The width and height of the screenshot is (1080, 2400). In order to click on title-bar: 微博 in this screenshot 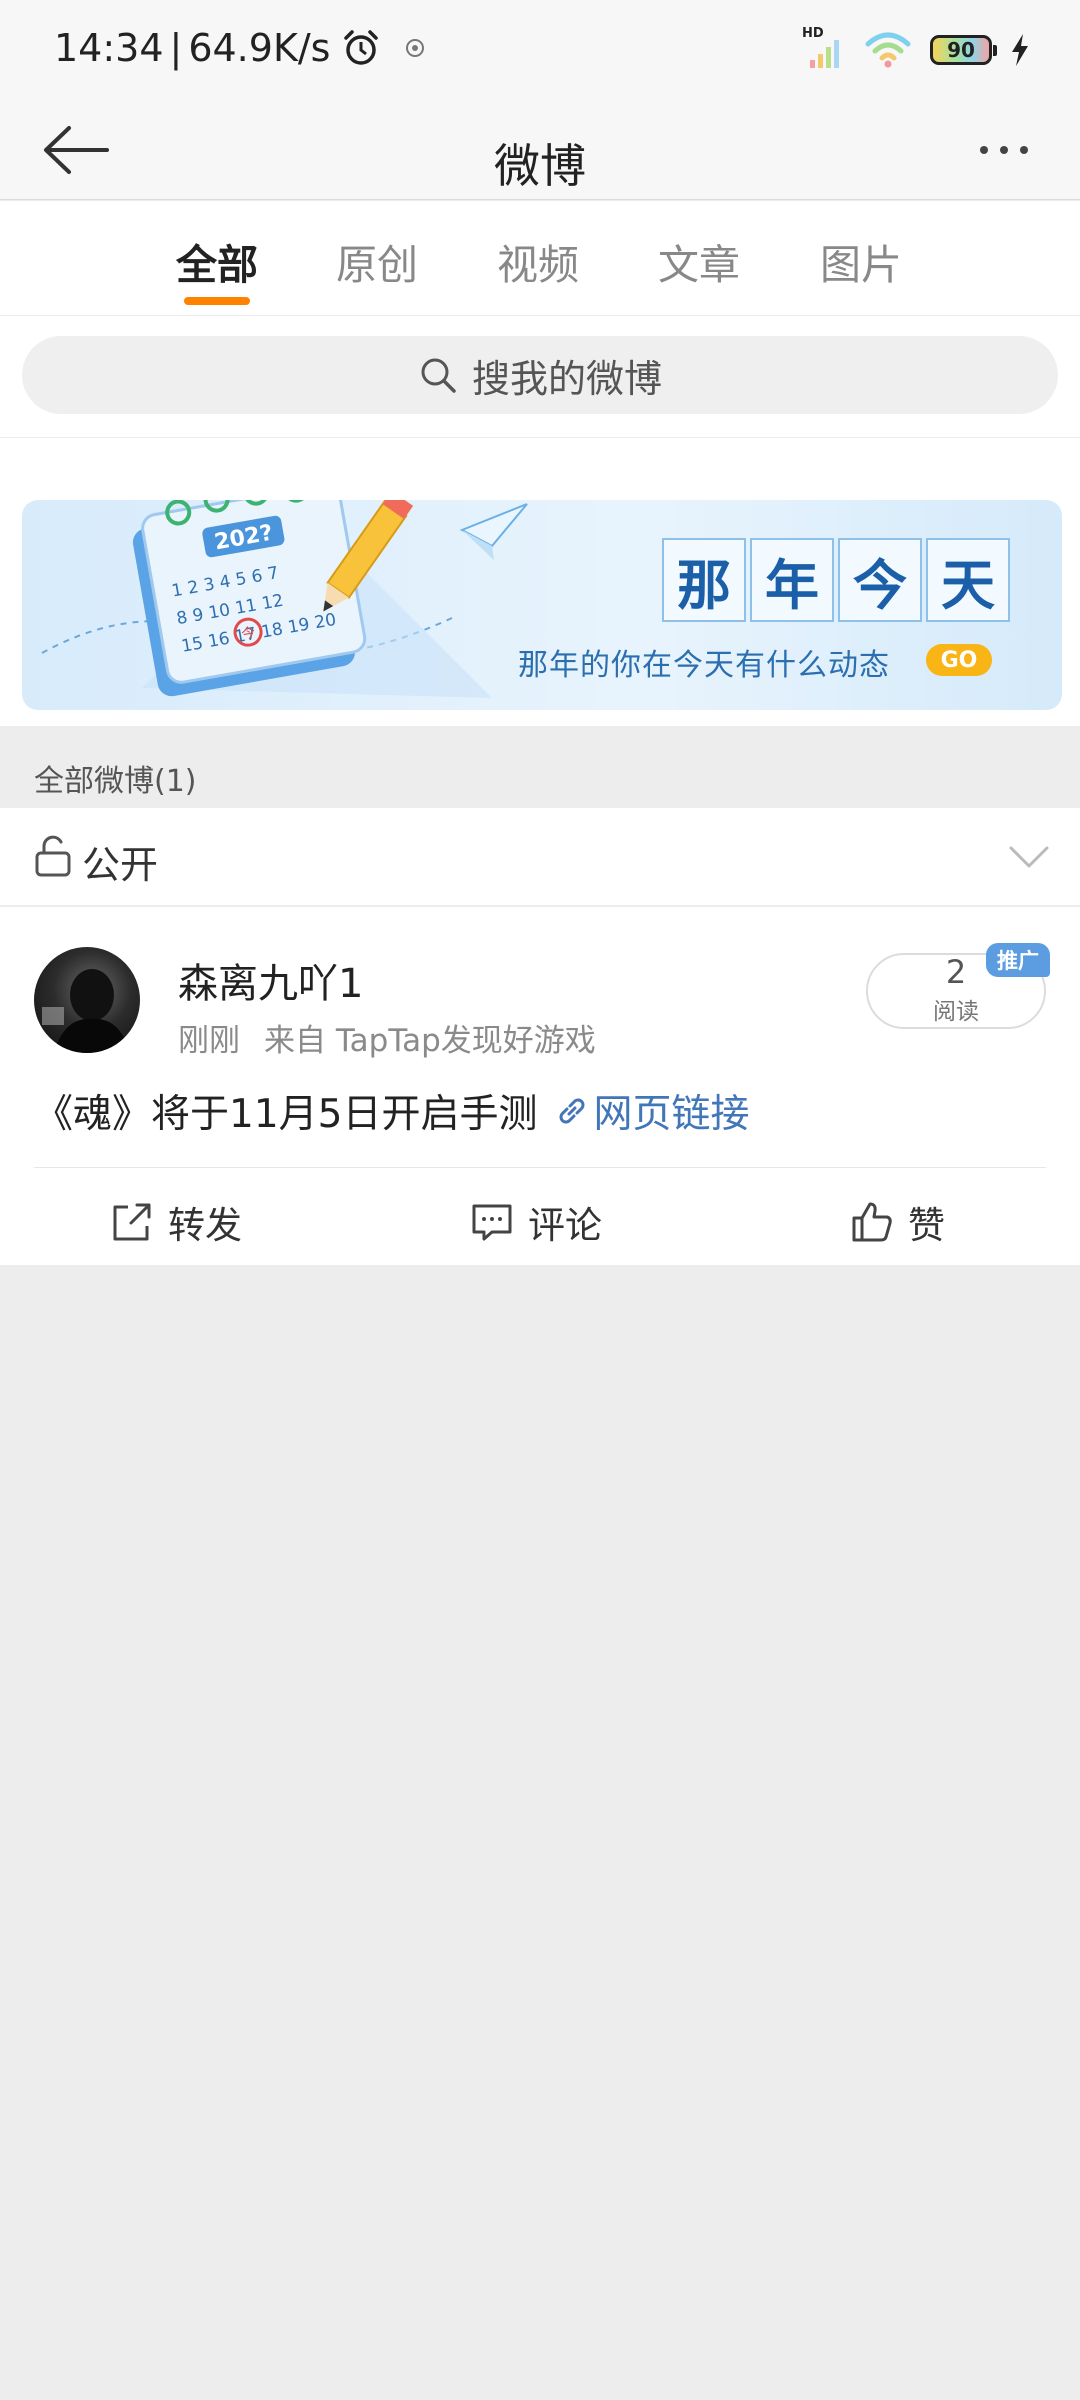, I will do `click(540, 150)`.